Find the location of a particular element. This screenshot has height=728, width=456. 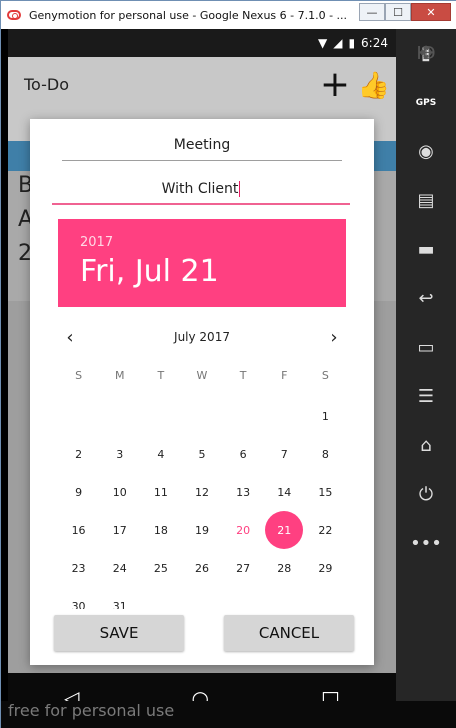

calendar-day: 14 is located at coordinates (284, 492).